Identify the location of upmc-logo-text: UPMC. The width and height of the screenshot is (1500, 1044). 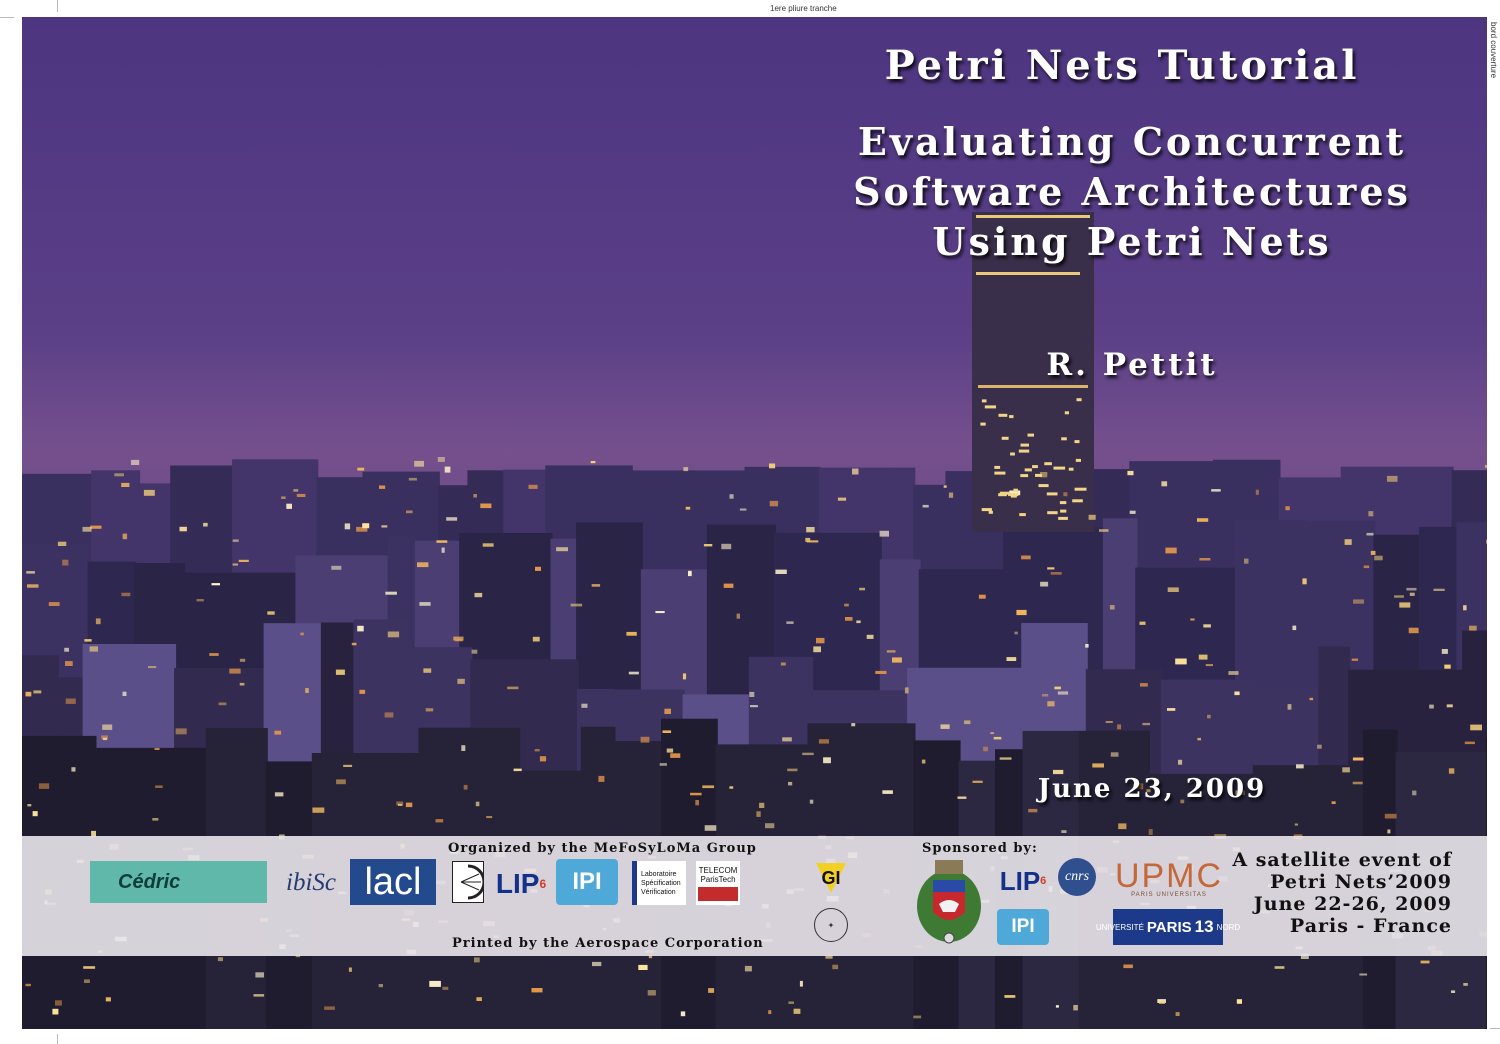
(1169, 875).